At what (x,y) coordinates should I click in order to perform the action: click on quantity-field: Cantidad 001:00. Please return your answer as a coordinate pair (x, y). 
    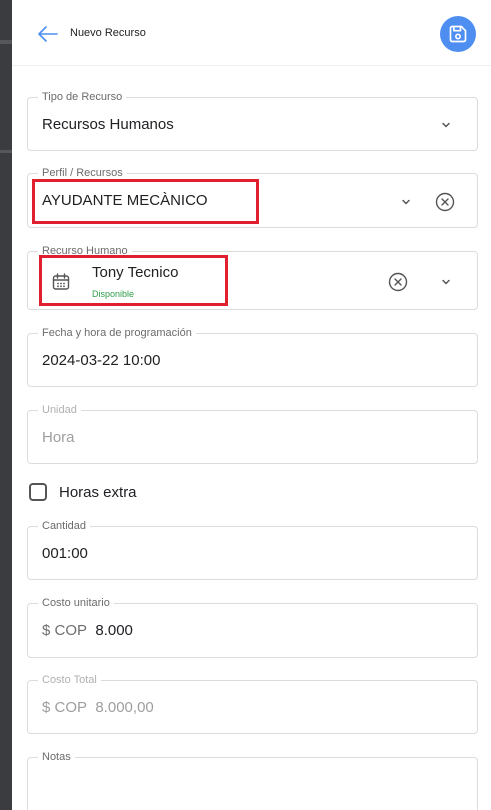
    Looking at the image, I should click on (252, 550).